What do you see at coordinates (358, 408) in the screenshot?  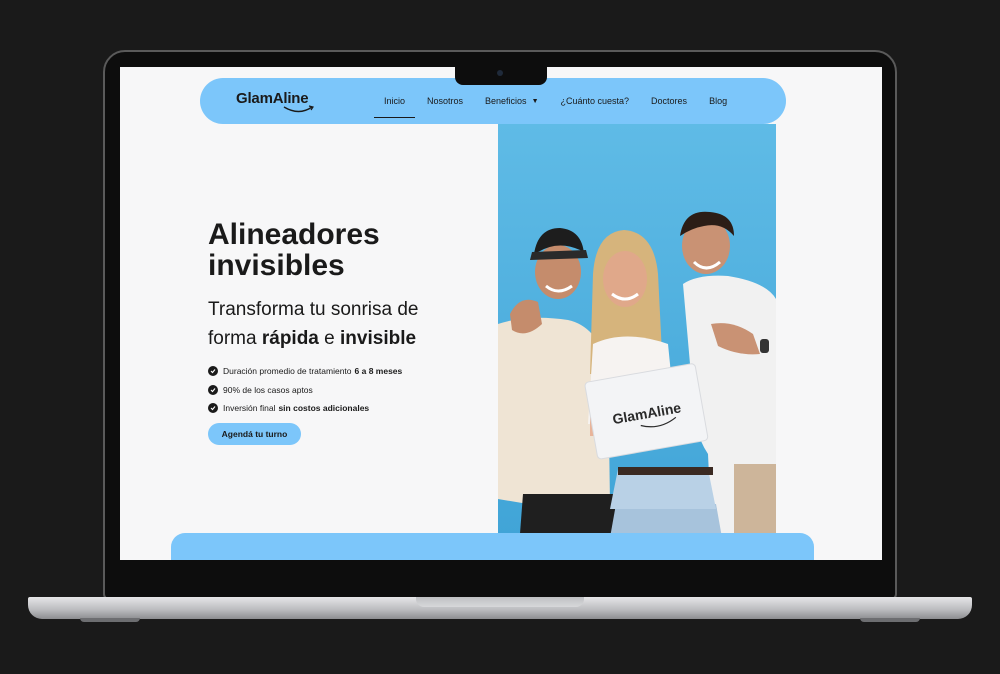 I see `benefit-item: Inversión final sin costos adicionales` at bounding box center [358, 408].